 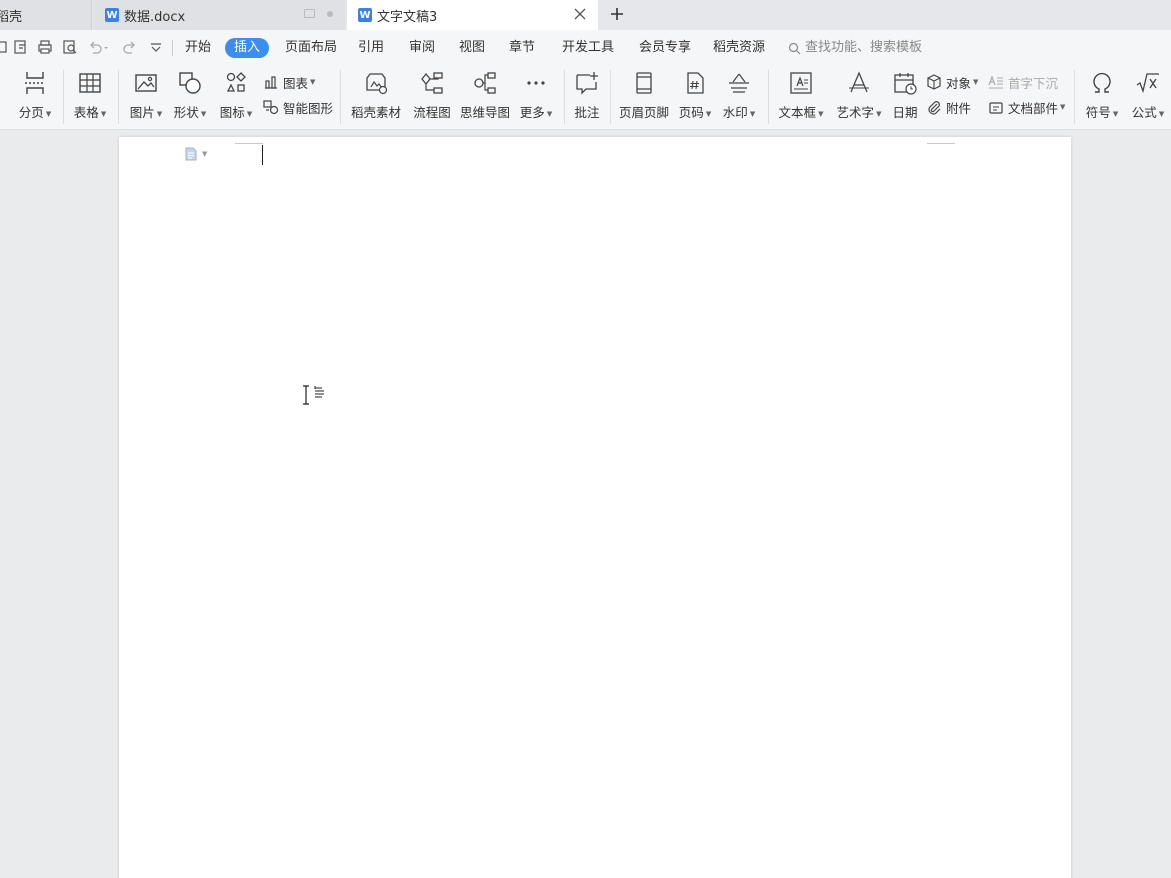 I want to click on flowchart-button: 流程图, so click(x=432, y=96).